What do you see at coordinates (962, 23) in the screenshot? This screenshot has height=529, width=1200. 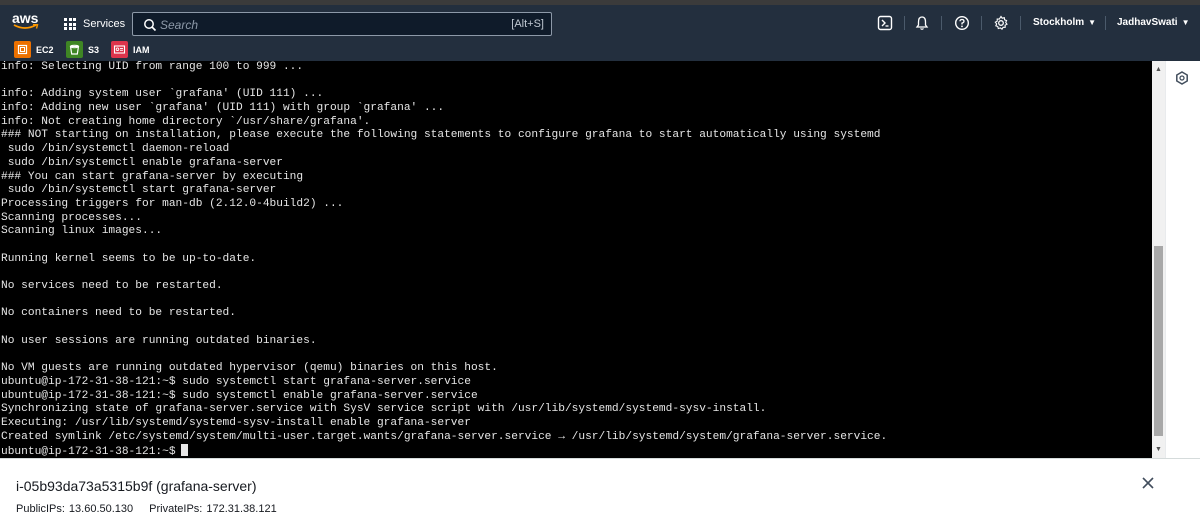 I see `help-icon` at bounding box center [962, 23].